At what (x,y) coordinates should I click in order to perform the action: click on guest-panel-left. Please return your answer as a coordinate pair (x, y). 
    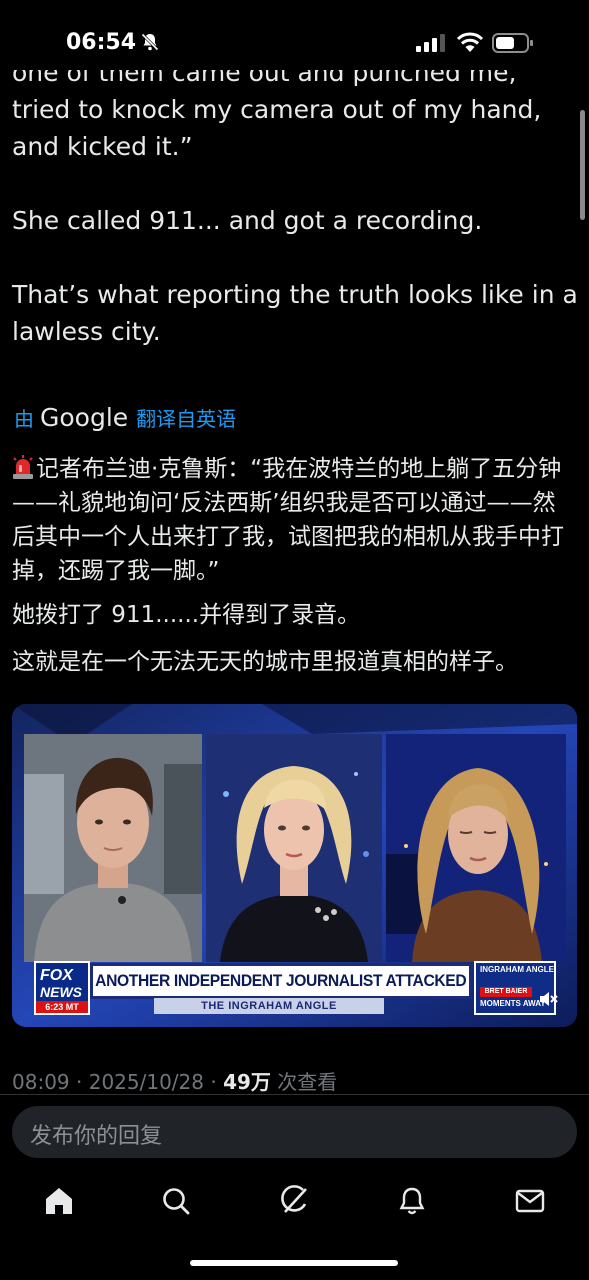
    Looking at the image, I should click on (113, 848).